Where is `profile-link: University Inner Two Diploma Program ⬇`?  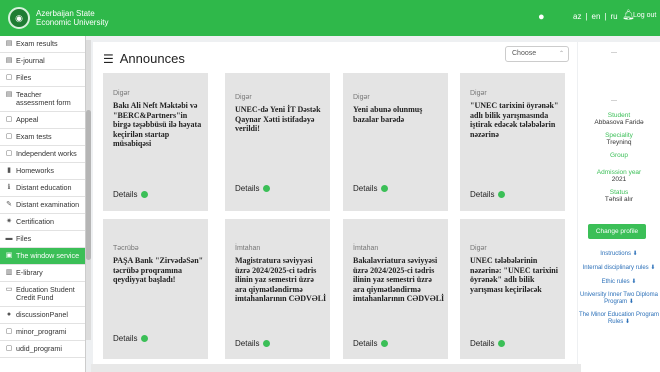
profile-link: University Inner Two Diploma Program ⬇ is located at coordinates (619, 298).